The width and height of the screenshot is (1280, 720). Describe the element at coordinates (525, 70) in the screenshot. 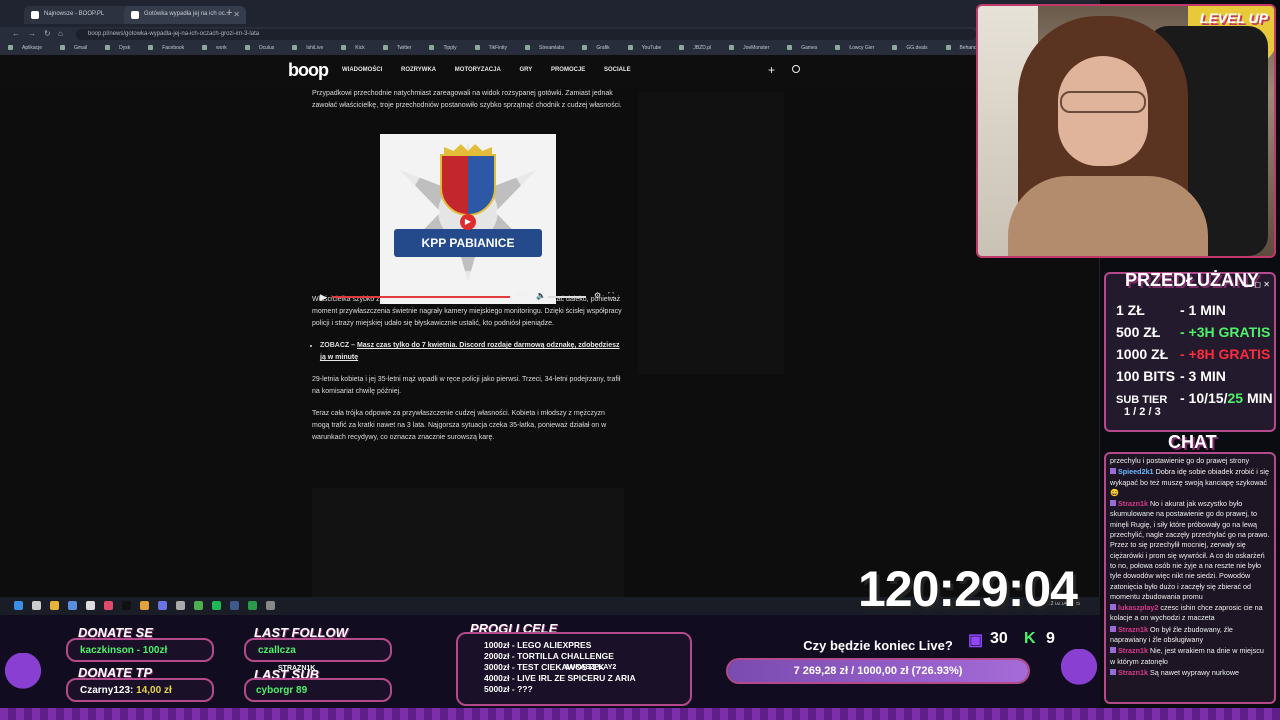

I see `nav-gry: GRY` at that location.